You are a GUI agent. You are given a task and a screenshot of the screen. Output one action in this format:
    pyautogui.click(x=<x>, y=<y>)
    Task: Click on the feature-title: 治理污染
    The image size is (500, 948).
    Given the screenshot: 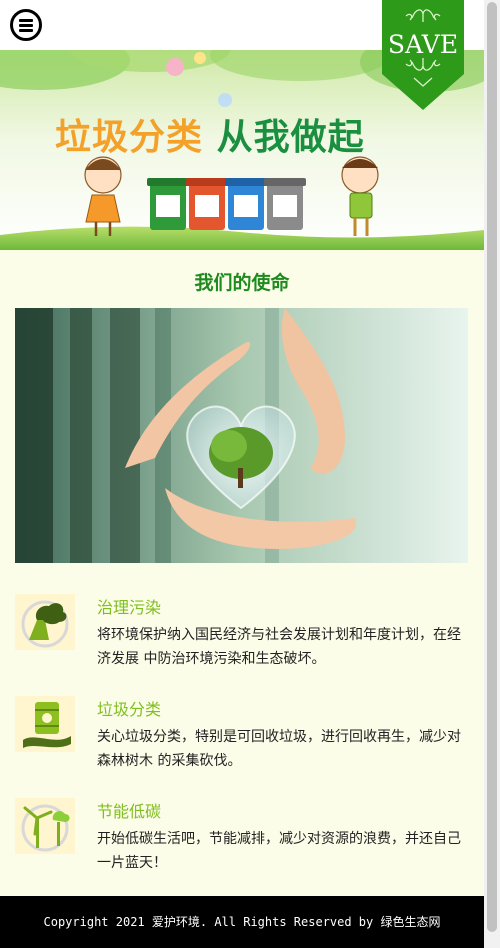 What is the action you would take?
    pyautogui.click(x=129, y=607)
    